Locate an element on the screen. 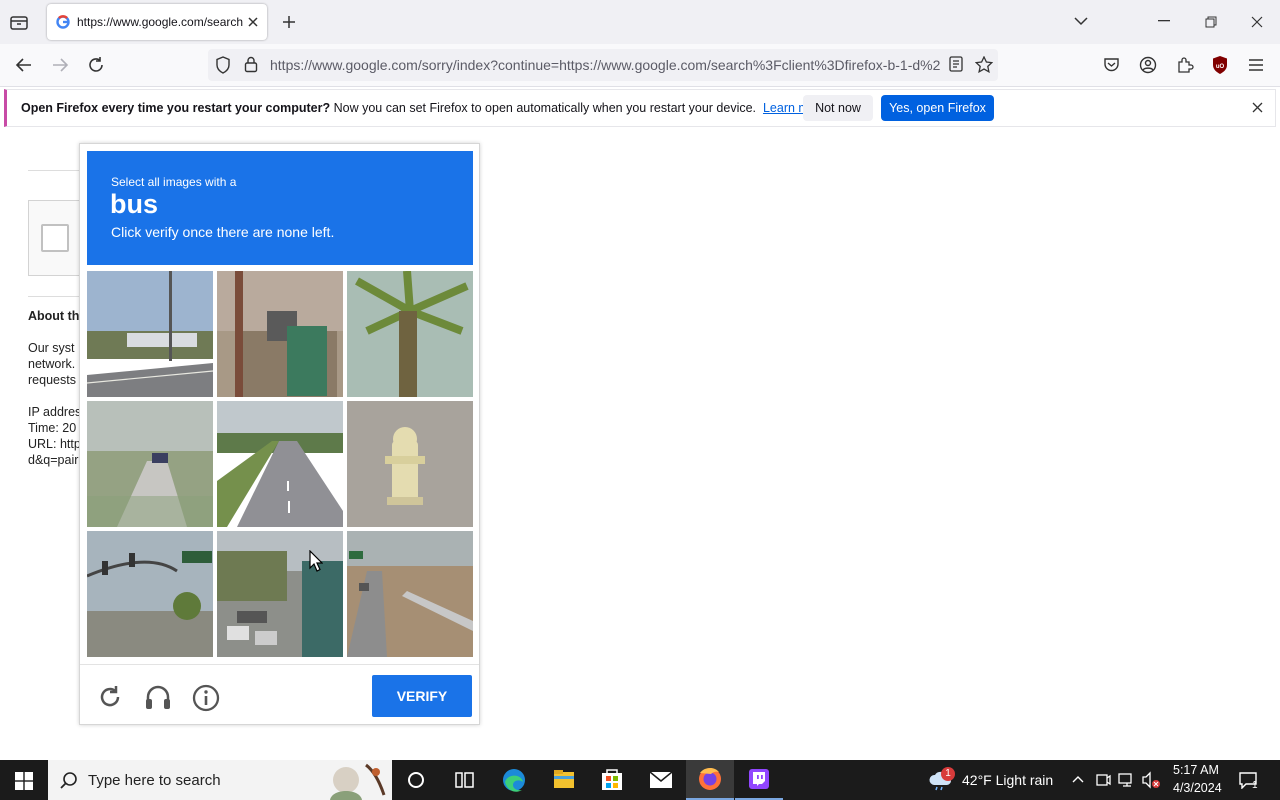  meet-now-icon is located at coordinates (1103, 780).